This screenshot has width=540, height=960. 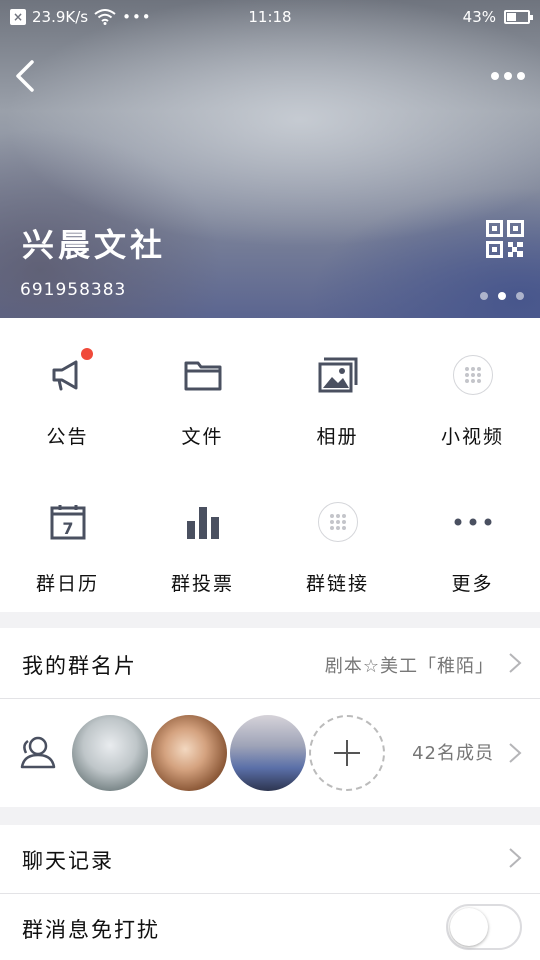 What do you see at coordinates (68, 861) in the screenshot?
I see `chat-history-label: 聊天记录` at bounding box center [68, 861].